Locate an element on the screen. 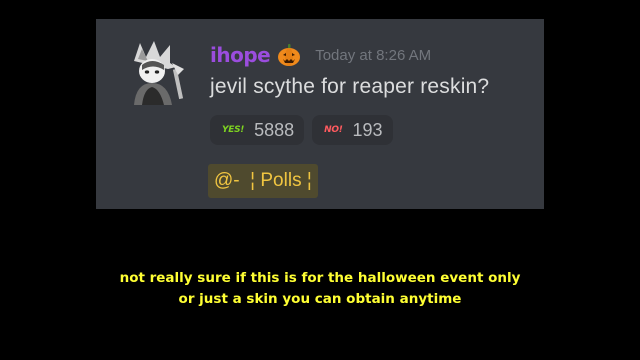 The height and width of the screenshot is (360, 640). channel-mention: @- ¦ Polls ¦ is located at coordinates (263, 181).